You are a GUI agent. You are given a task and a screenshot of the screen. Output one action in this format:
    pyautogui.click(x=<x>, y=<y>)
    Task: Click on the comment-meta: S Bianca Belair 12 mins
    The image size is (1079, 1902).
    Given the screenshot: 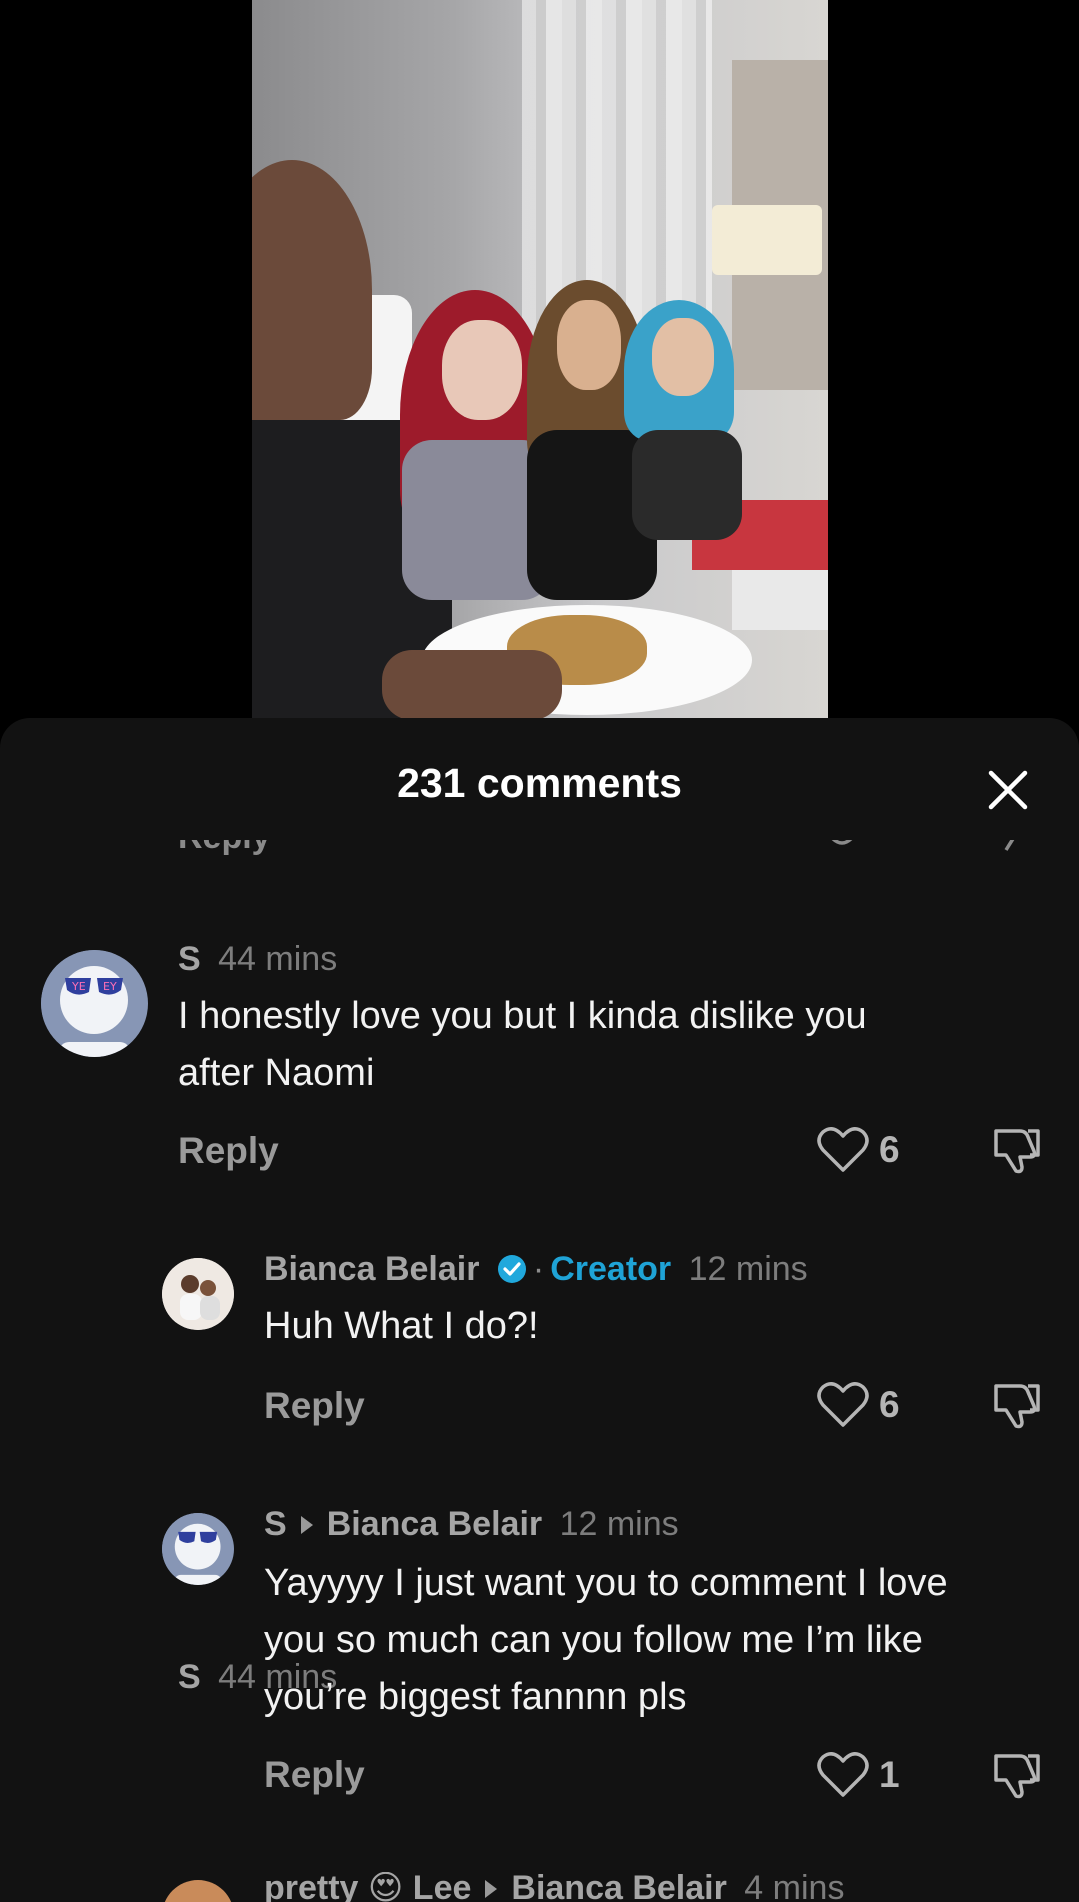 What is the action you would take?
    pyautogui.click(x=471, y=1524)
    